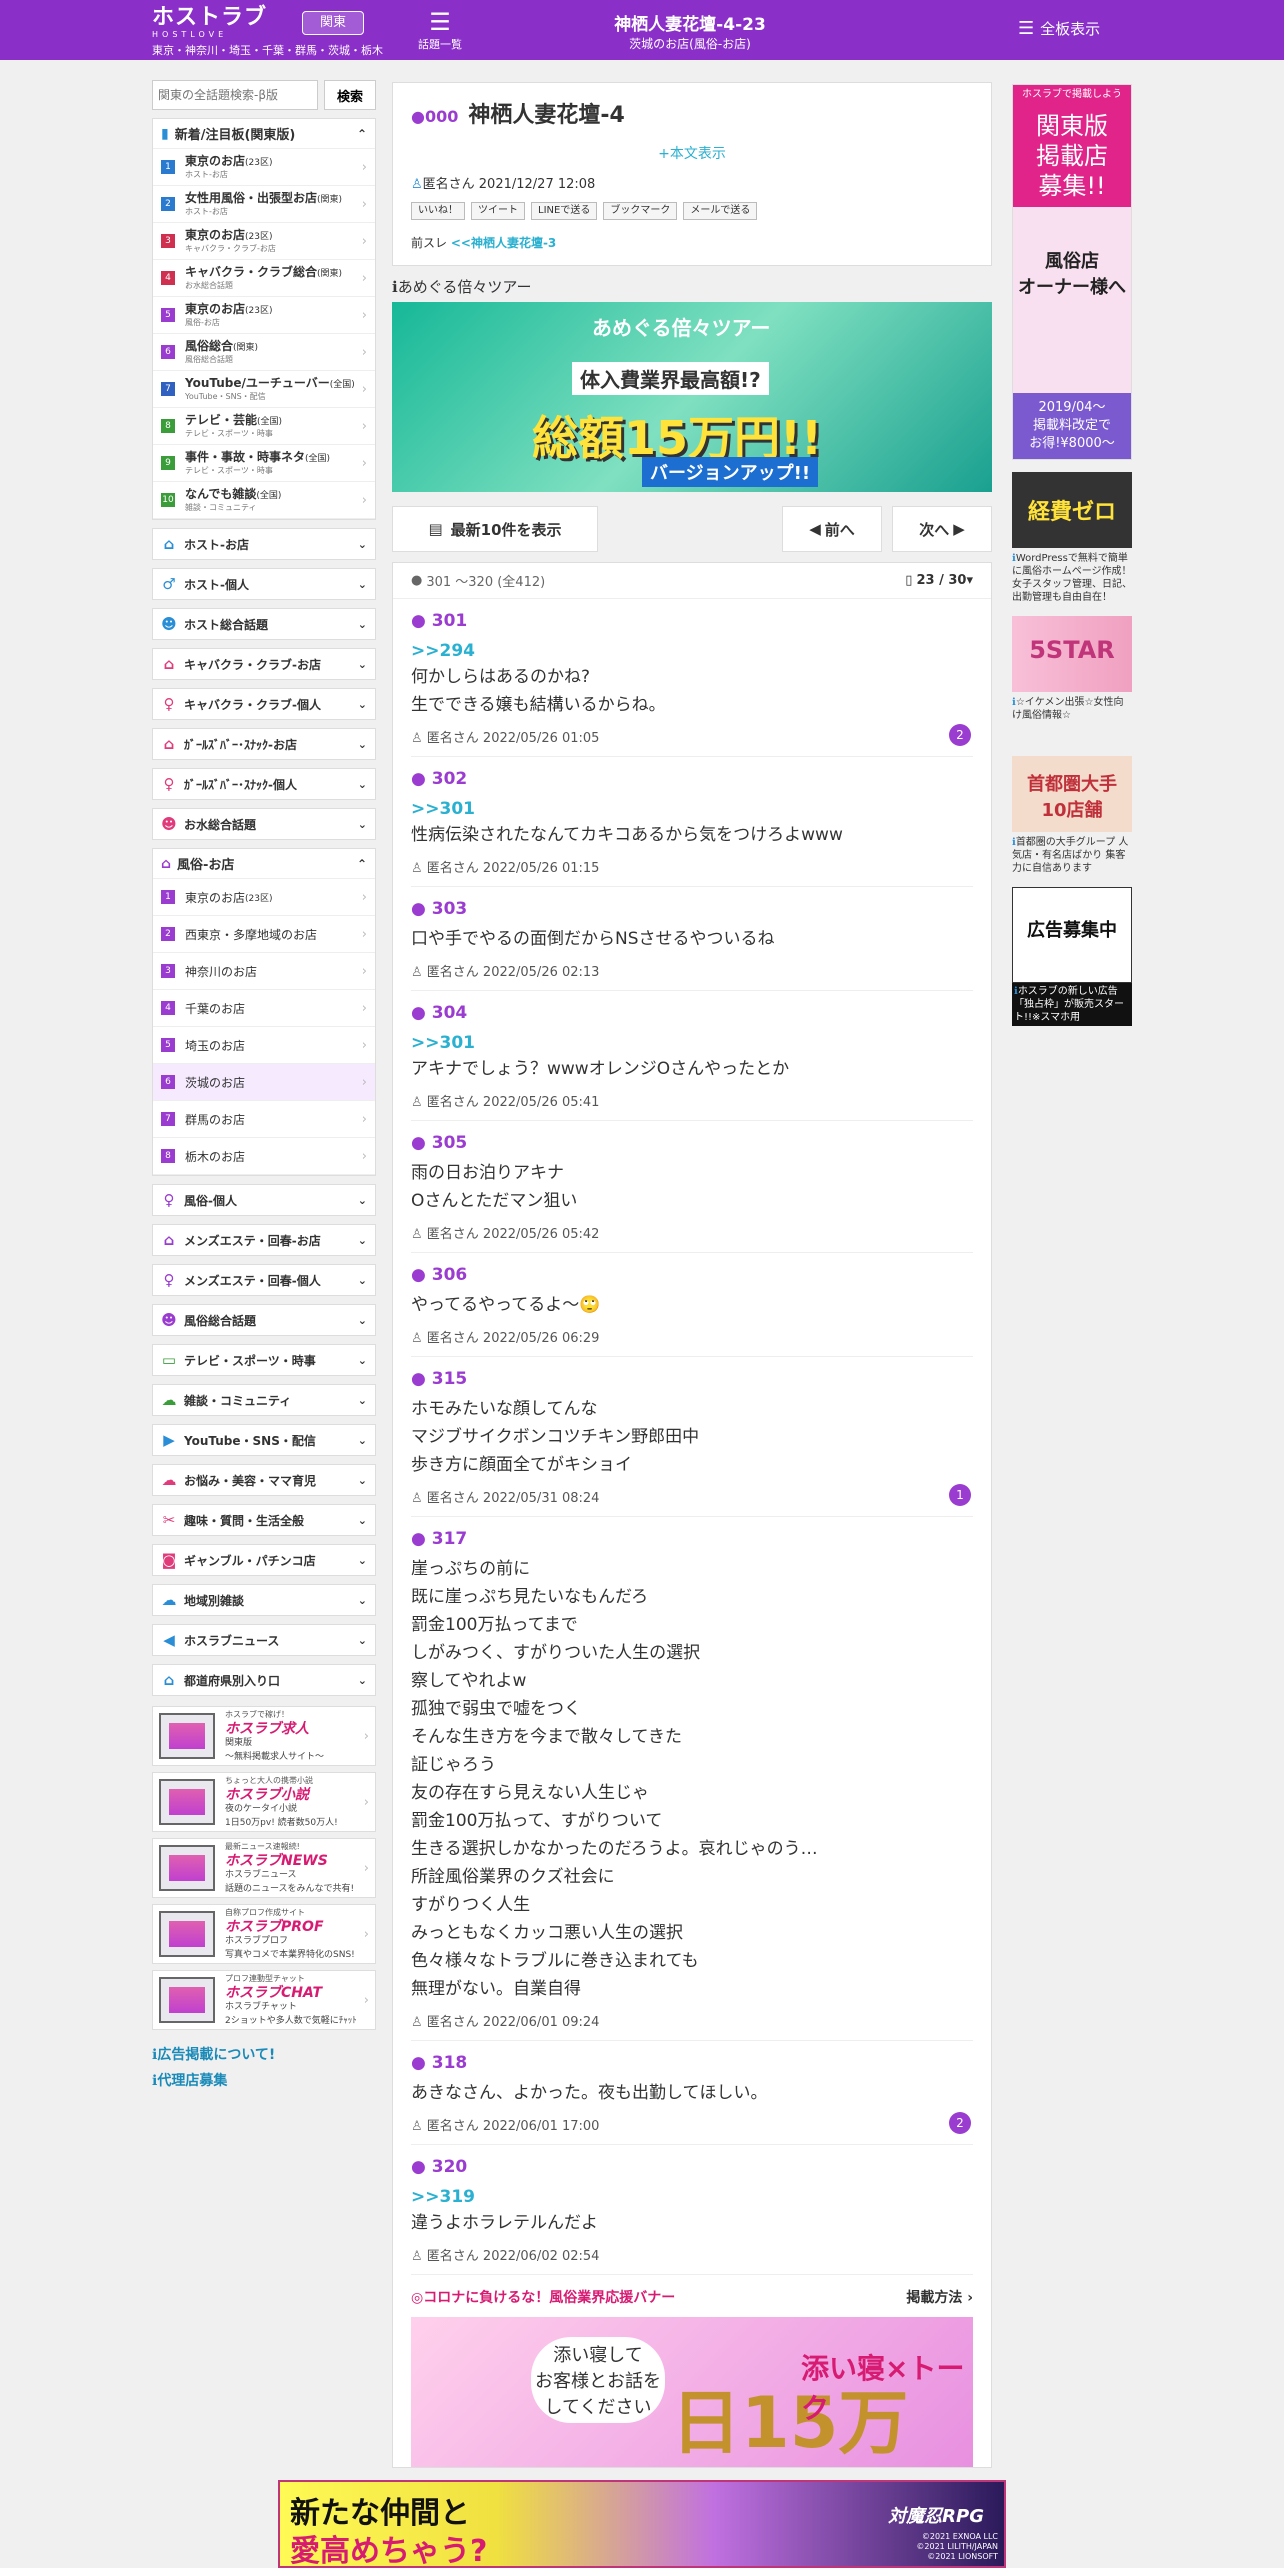 The height and width of the screenshot is (2568, 1284). Describe the element at coordinates (264, 1640) in the screenshot. I see `category-section: ◀ ホスラブニュース ⌄` at that location.